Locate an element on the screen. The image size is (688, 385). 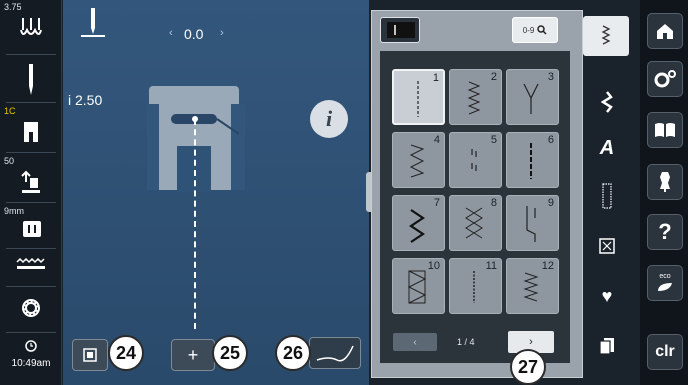
stitch-width-value: i 2.50 is located at coordinates (85, 100).